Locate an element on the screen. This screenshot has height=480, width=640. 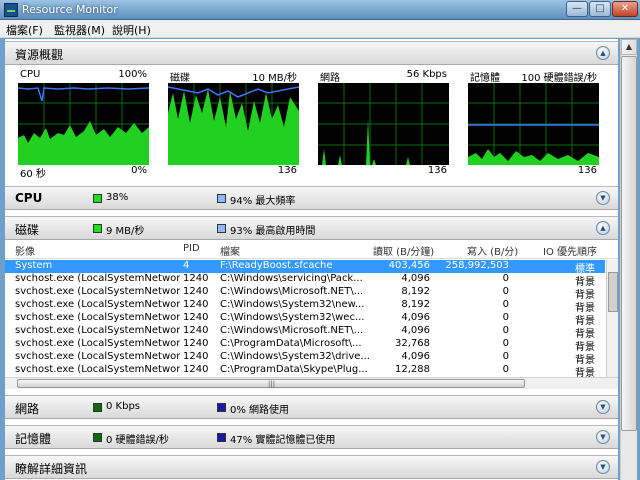
disk-section-header: 磁碟 9 MB/秒 93% 最高啟用時間 ▲ is located at coordinates (311, 228).